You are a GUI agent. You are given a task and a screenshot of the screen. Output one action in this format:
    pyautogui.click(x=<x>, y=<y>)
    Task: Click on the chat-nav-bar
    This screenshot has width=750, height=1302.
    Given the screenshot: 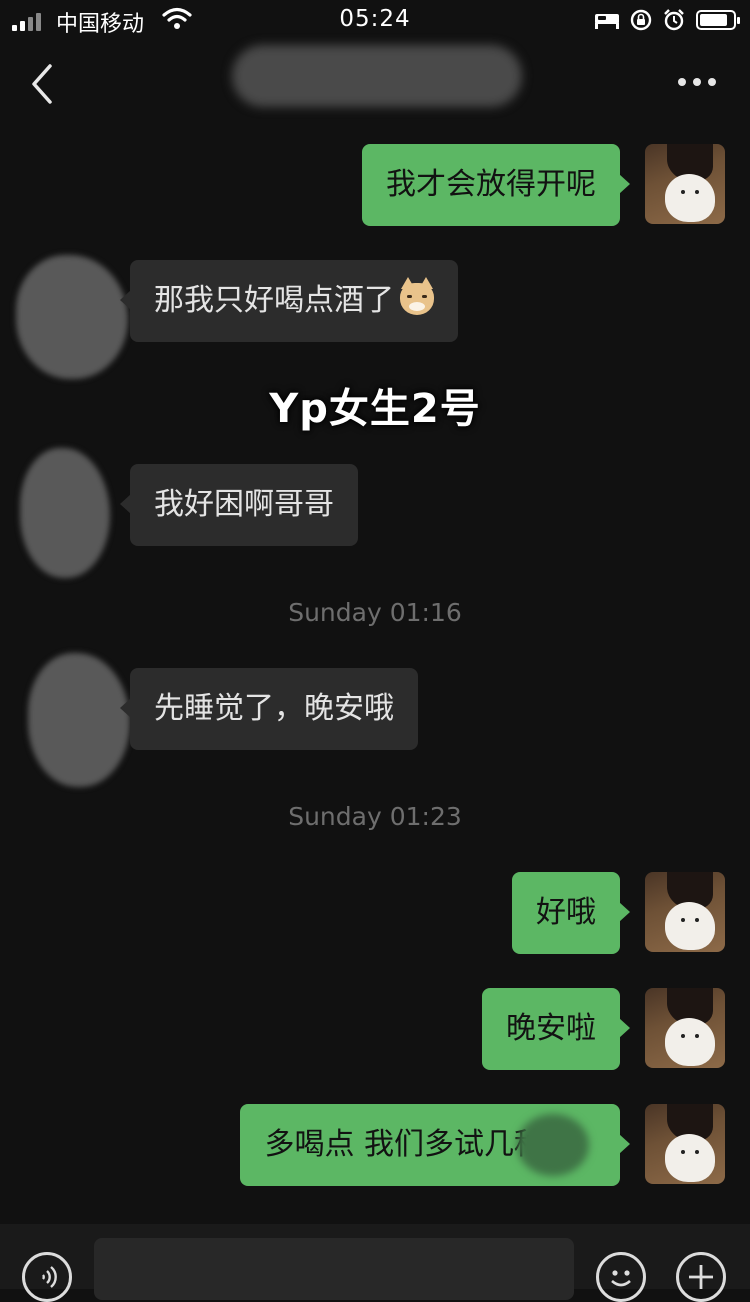 What is the action you would take?
    pyautogui.click(x=375, y=86)
    